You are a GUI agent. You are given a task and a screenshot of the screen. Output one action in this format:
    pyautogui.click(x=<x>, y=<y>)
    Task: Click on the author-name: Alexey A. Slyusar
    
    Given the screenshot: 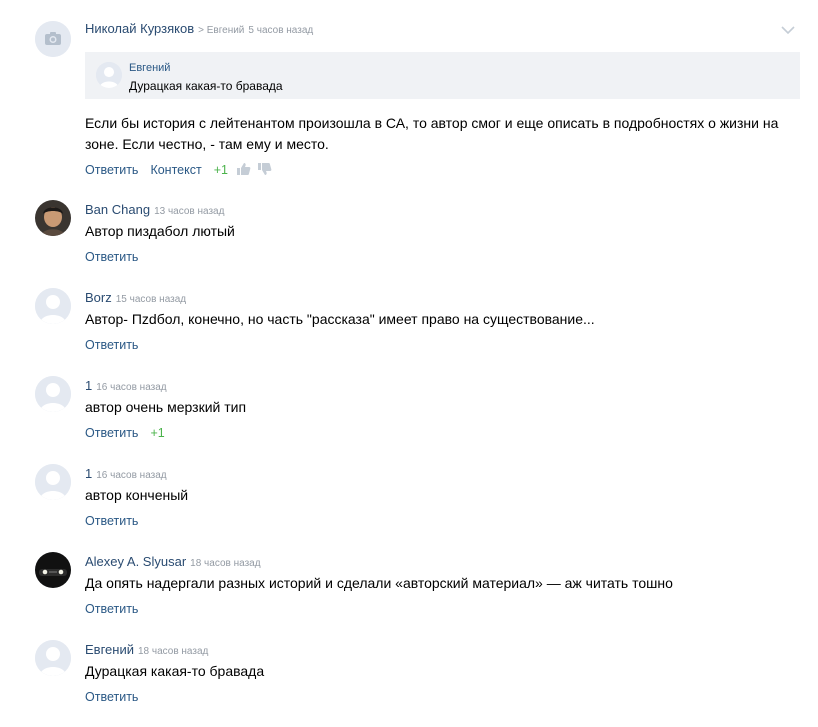 What is the action you would take?
    pyautogui.click(x=135, y=561)
    